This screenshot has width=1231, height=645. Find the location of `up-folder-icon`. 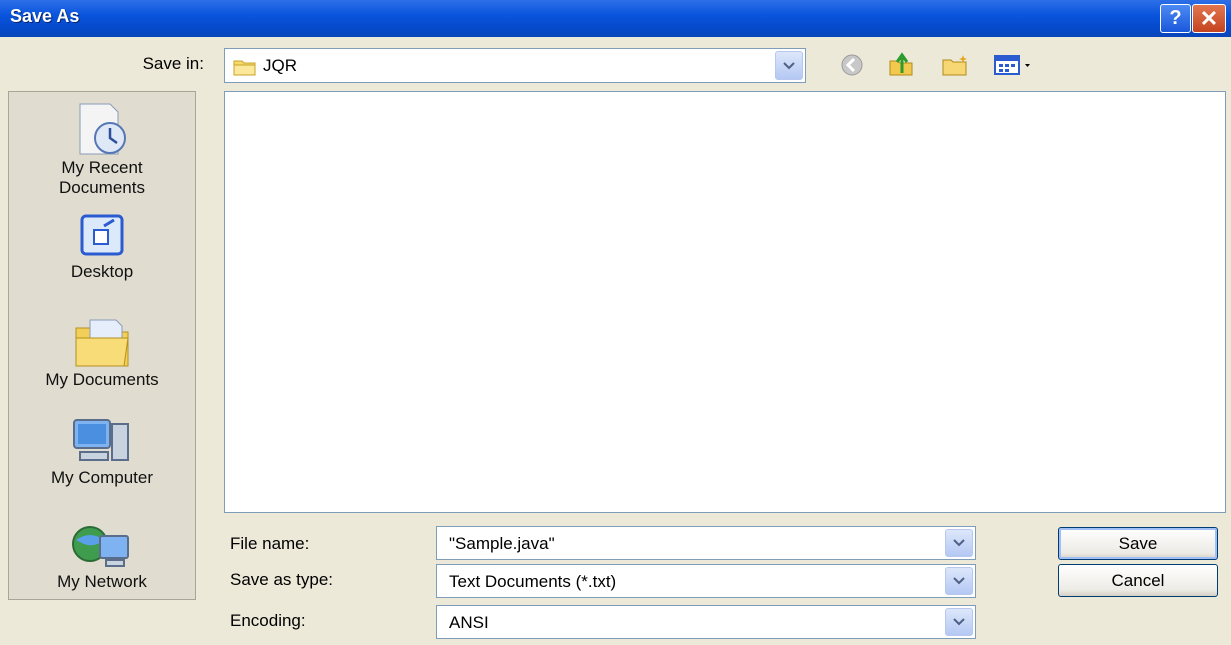

up-folder-icon is located at coordinates (901, 64).